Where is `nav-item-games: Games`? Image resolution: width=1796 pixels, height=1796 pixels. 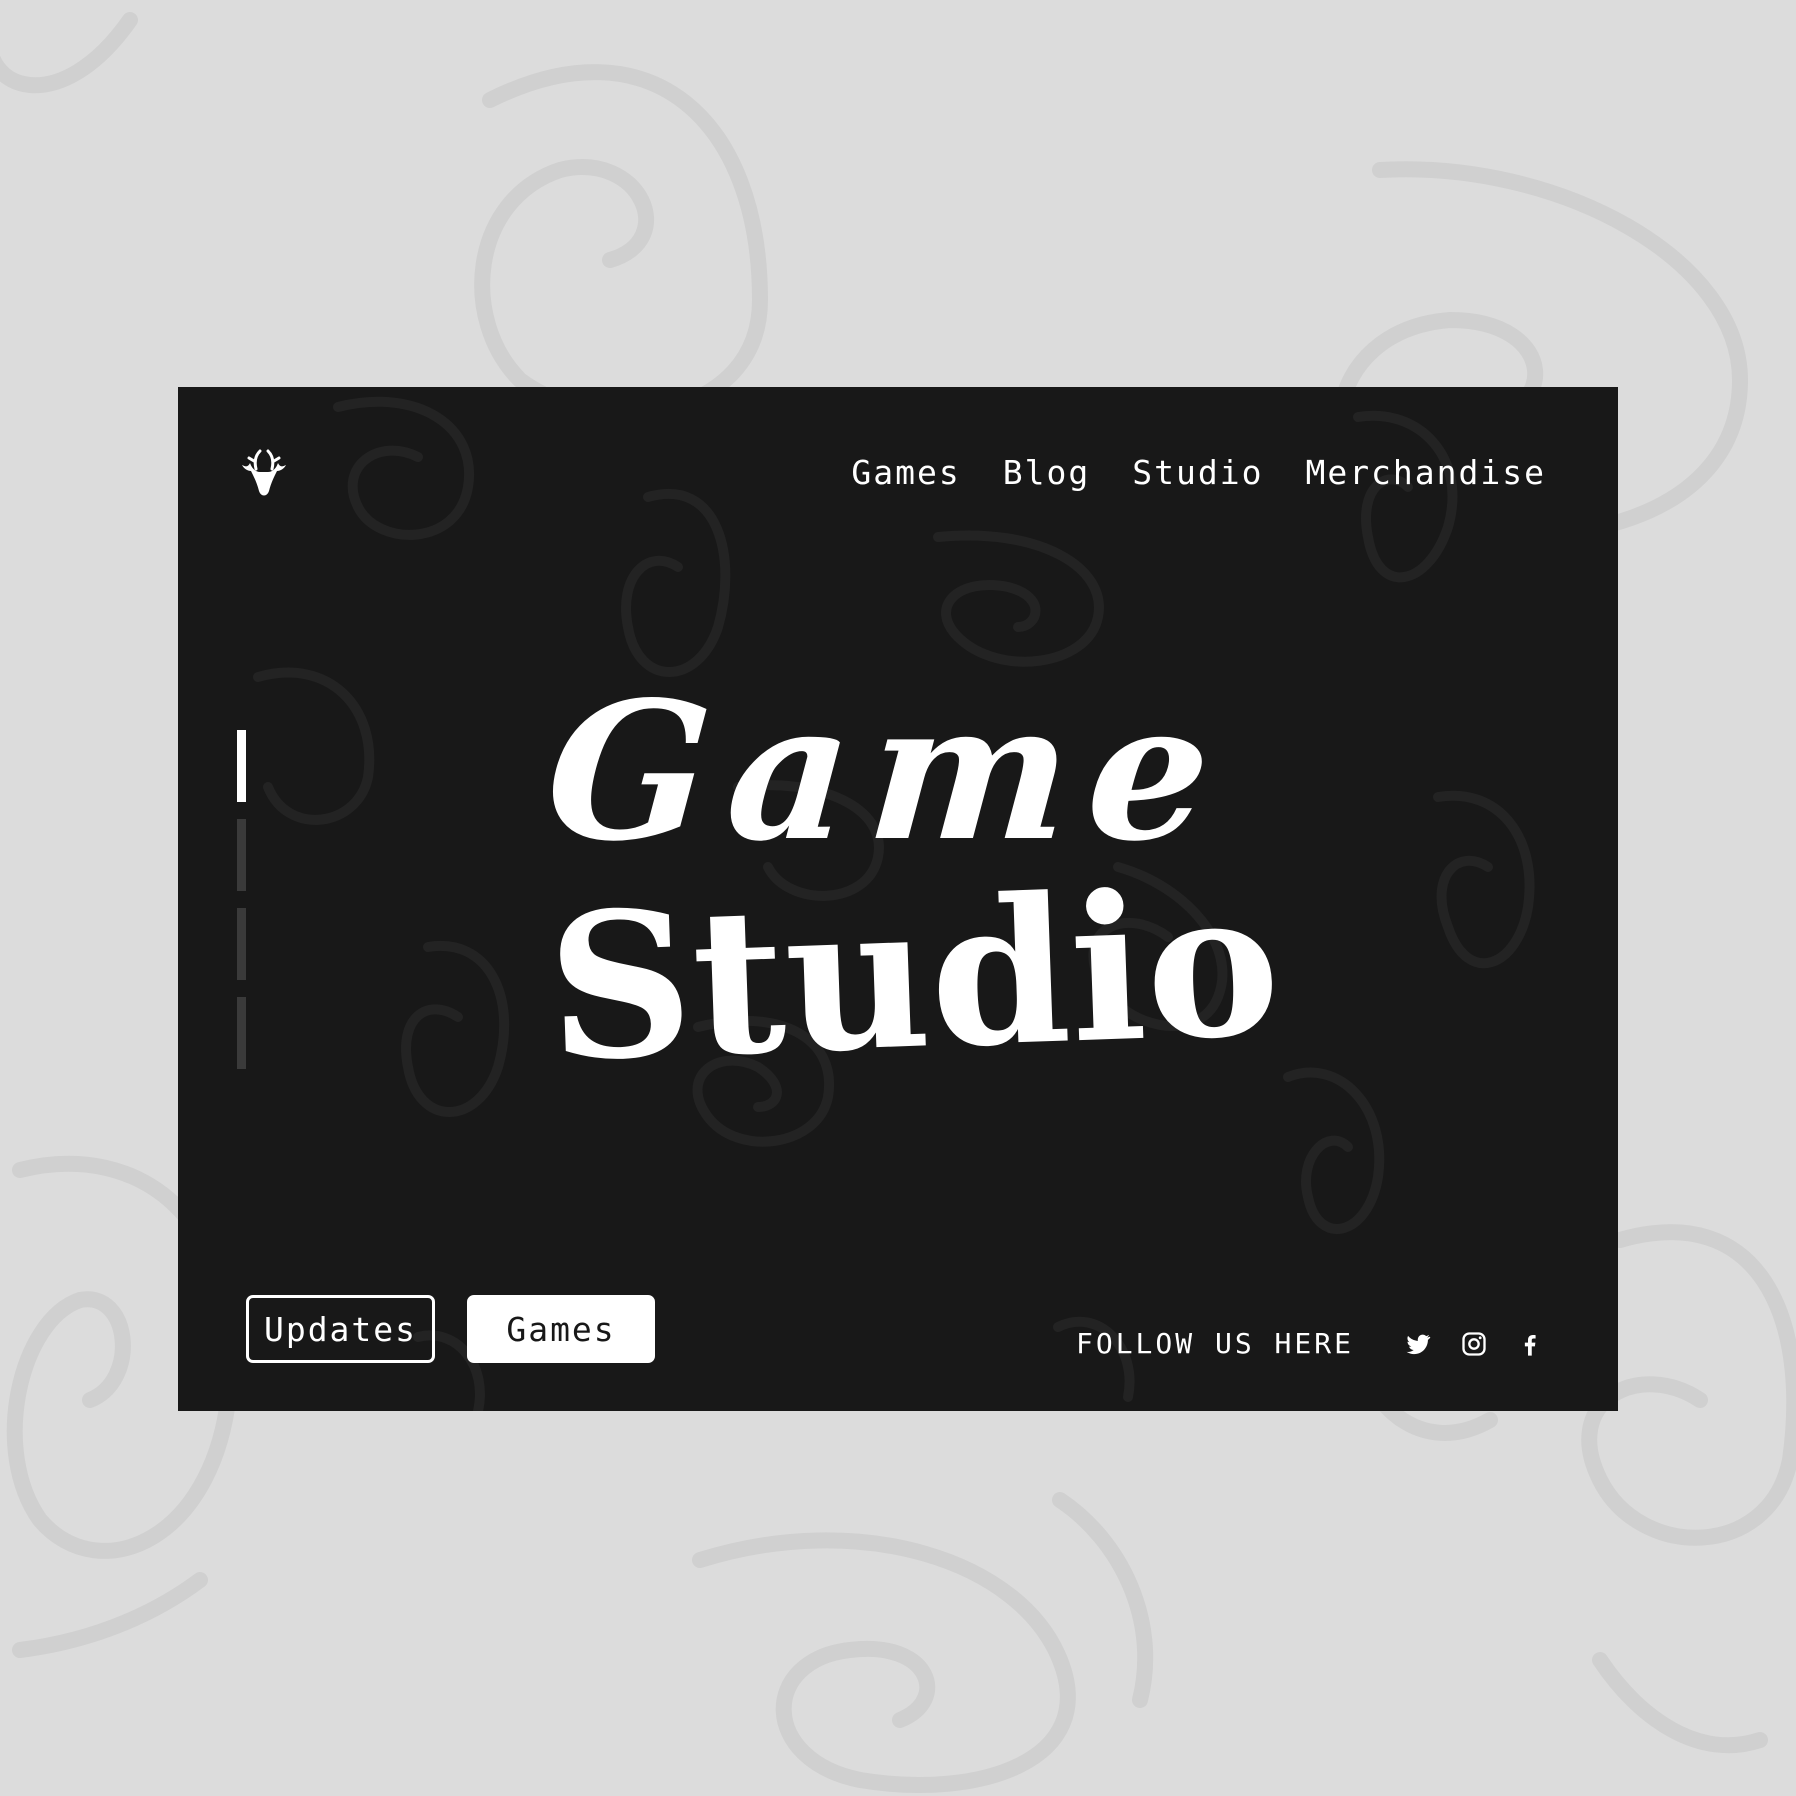
nav-item-games: Games is located at coordinates (905, 472).